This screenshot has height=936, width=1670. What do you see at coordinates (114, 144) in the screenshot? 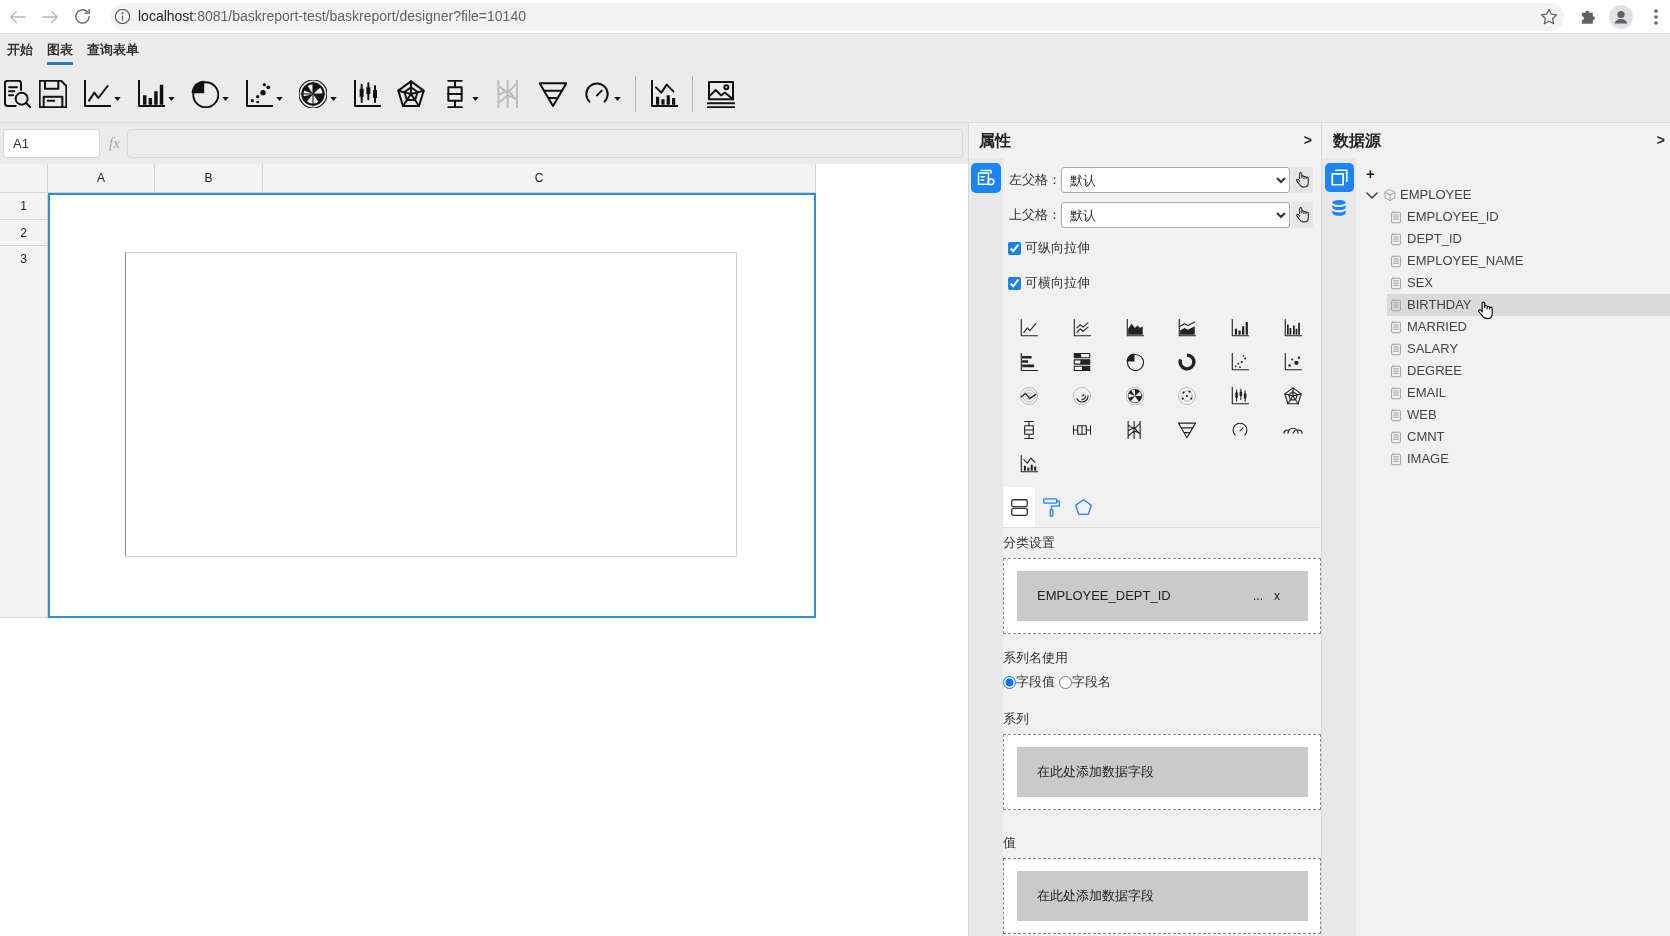
I see `fx-label: fx` at bounding box center [114, 144].